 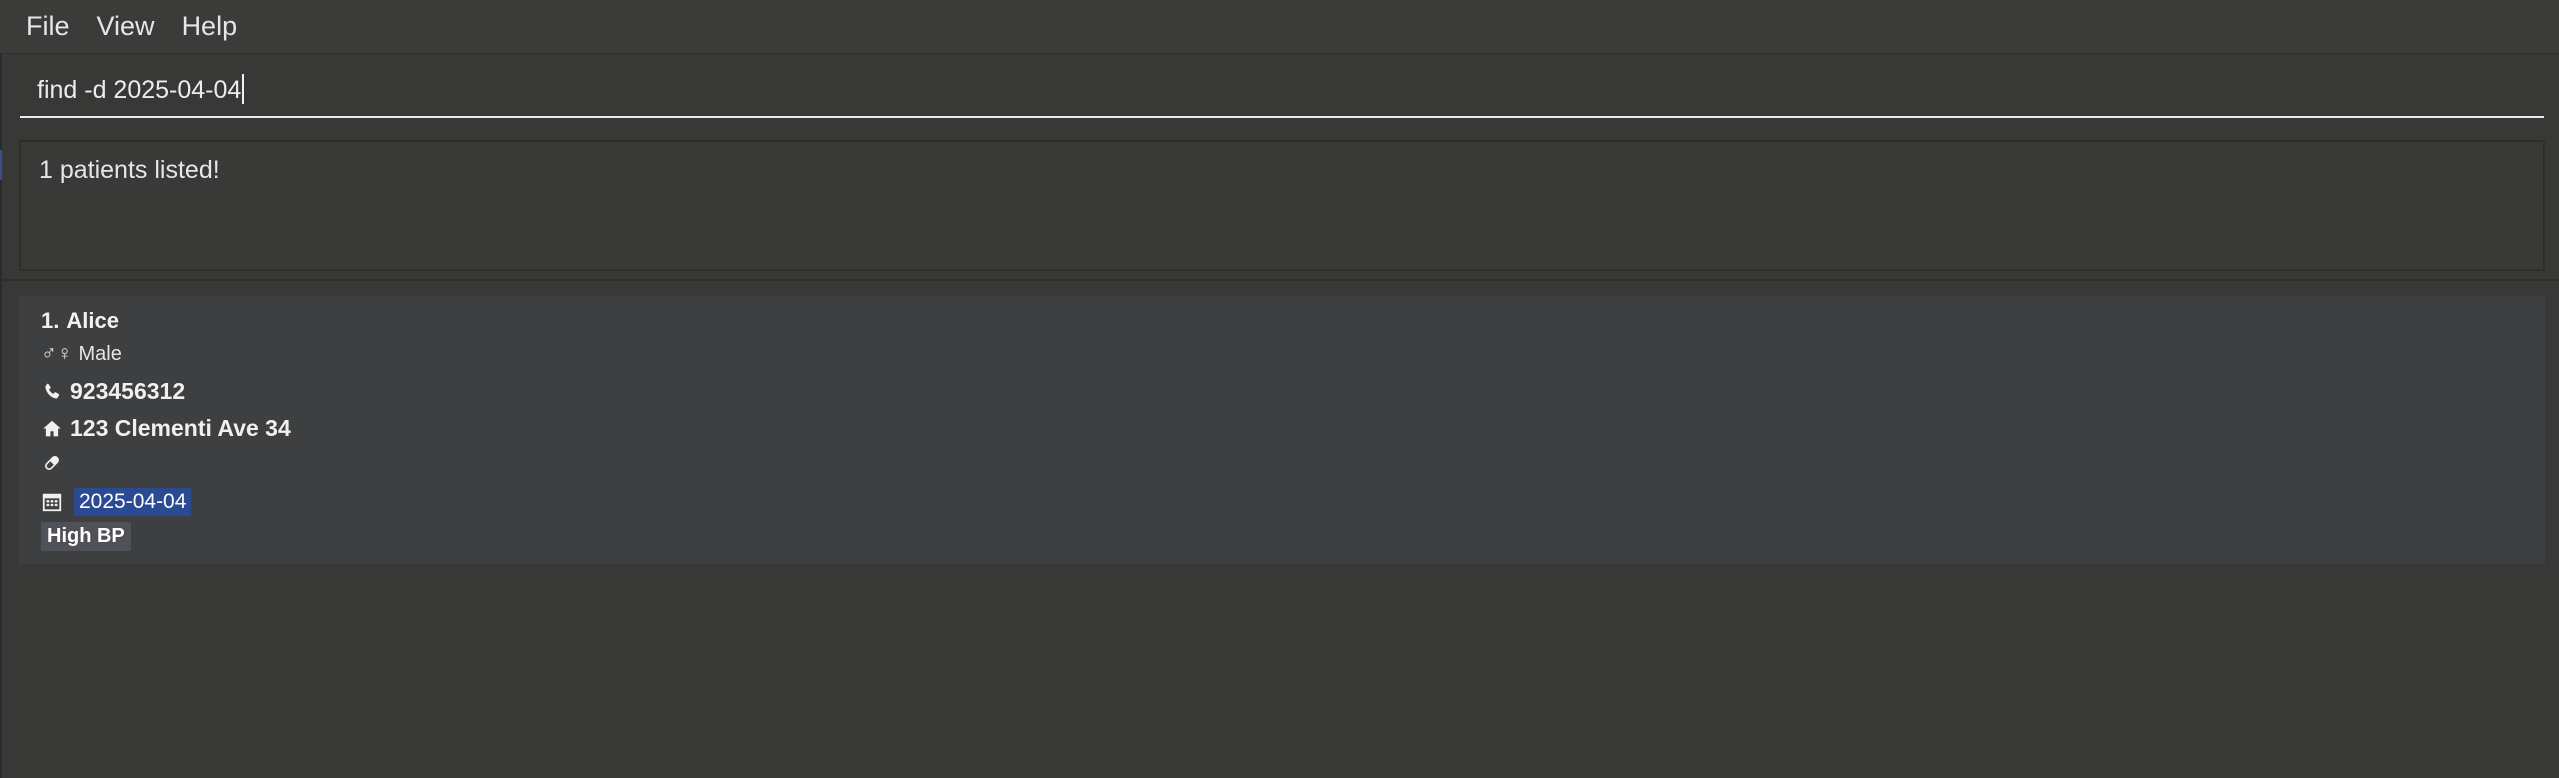 I want to click on patient-index: 1., so click(x=50, y=320).